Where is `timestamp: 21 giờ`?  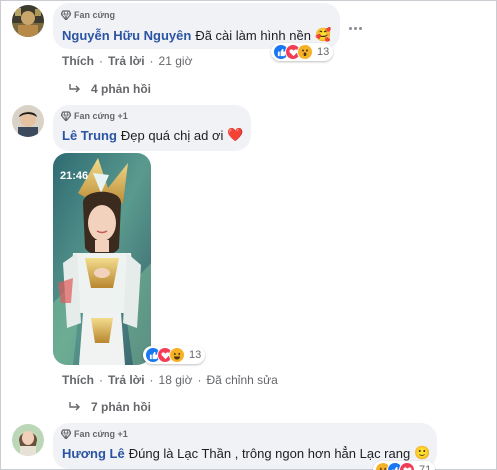
timestamp: 21 giờ is located at coordinates (176, 61).